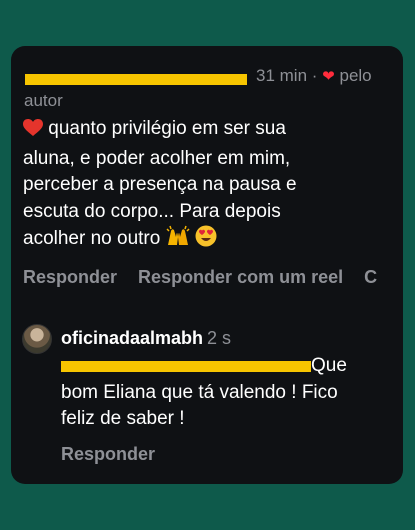 This screenshot has height=530, width=415. I want to click on reply-reply-button: Responder, so click(108, 454).